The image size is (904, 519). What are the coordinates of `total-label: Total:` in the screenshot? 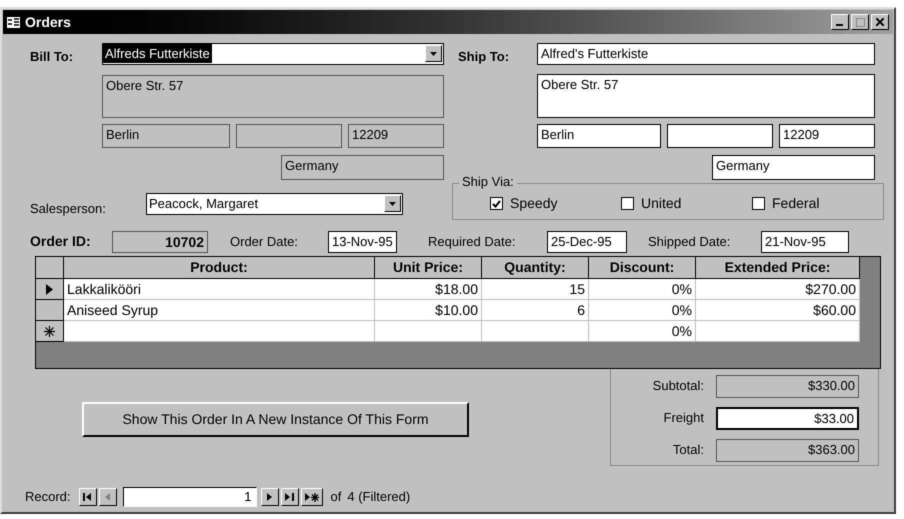 It's located at (688, 449).